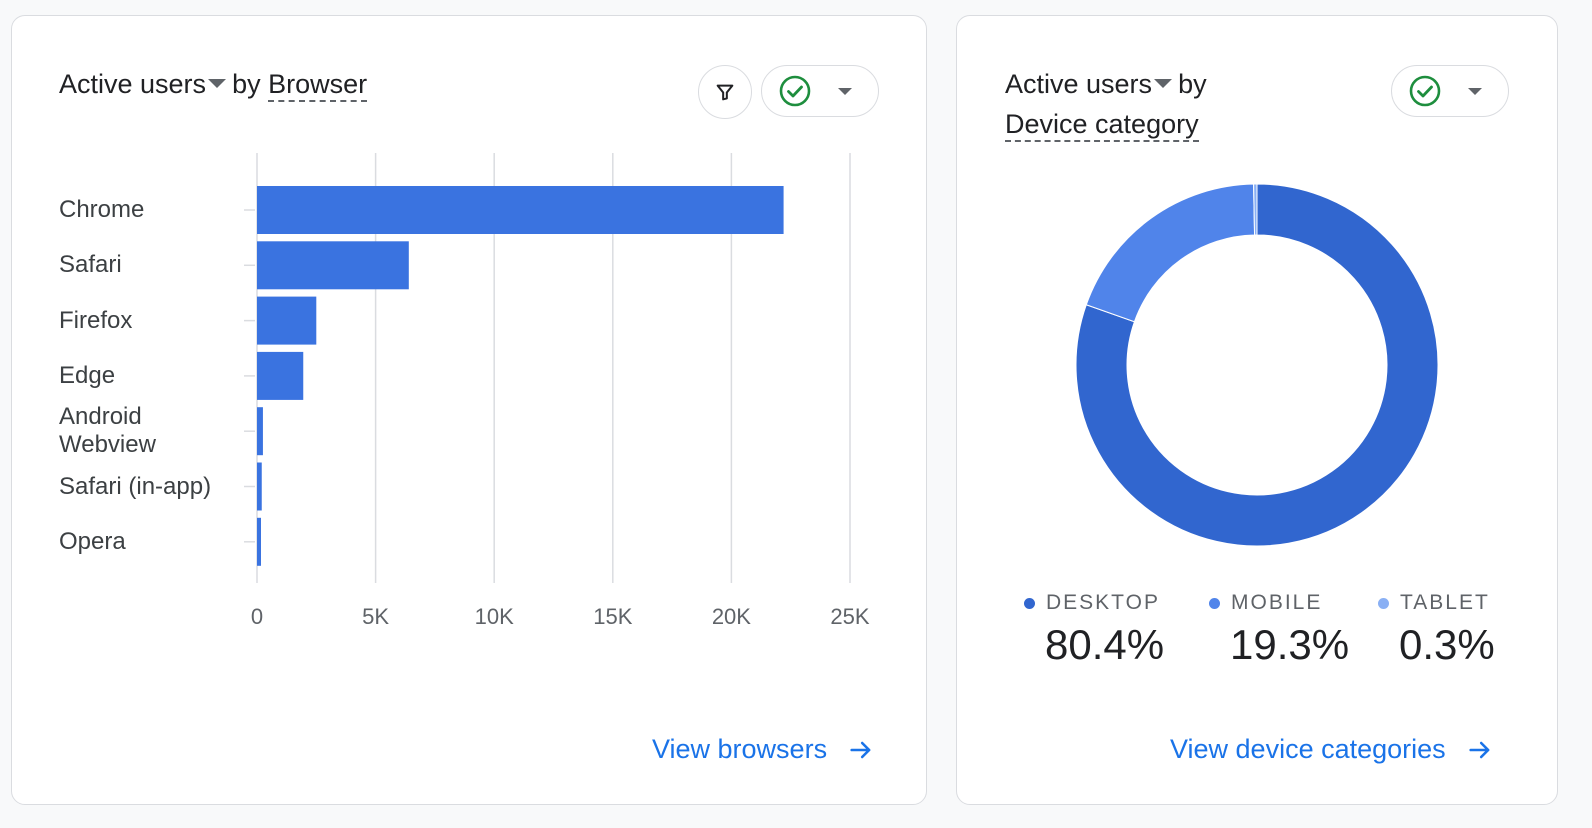 This screenshot has height=828, width=1592. I want to click on legend-item-mobile: MOBILE 19.3%, so click(1279, 630).